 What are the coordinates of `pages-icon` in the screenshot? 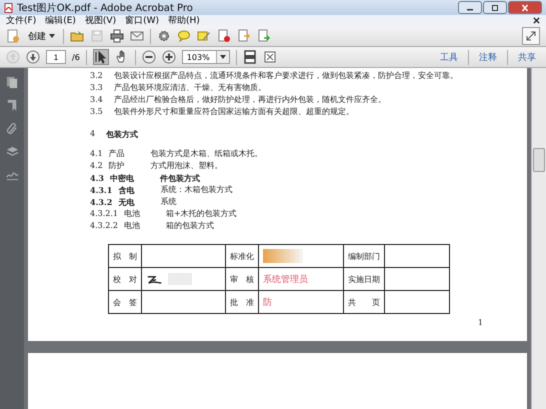 It's located at (12, 82).